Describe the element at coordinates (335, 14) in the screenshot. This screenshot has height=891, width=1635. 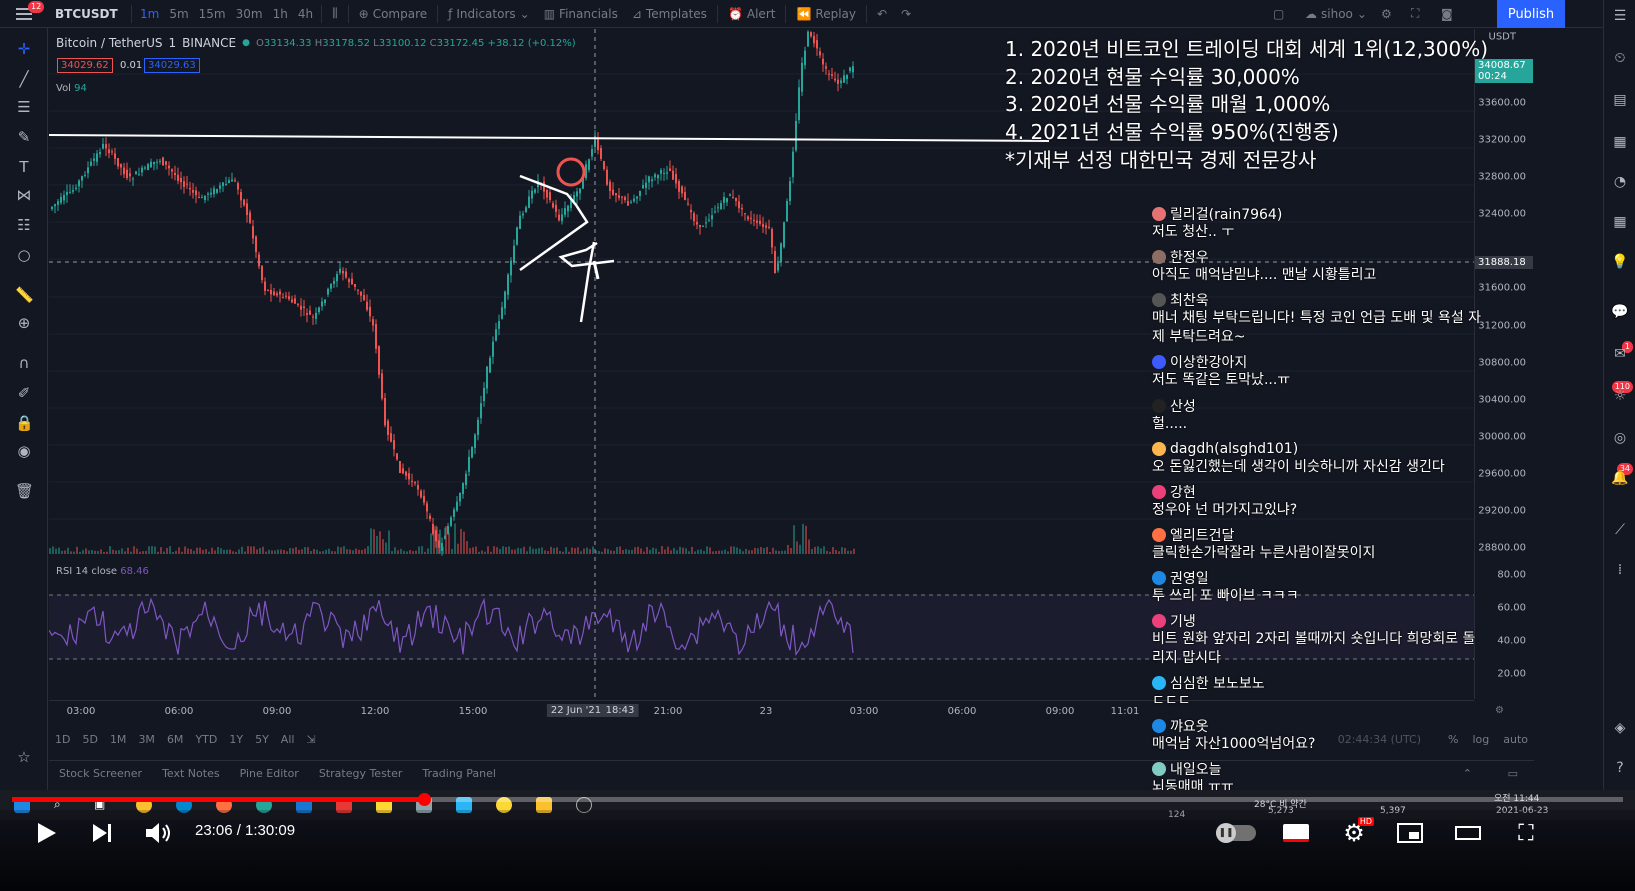
I see `chart-type-button: ⫼` at that location.